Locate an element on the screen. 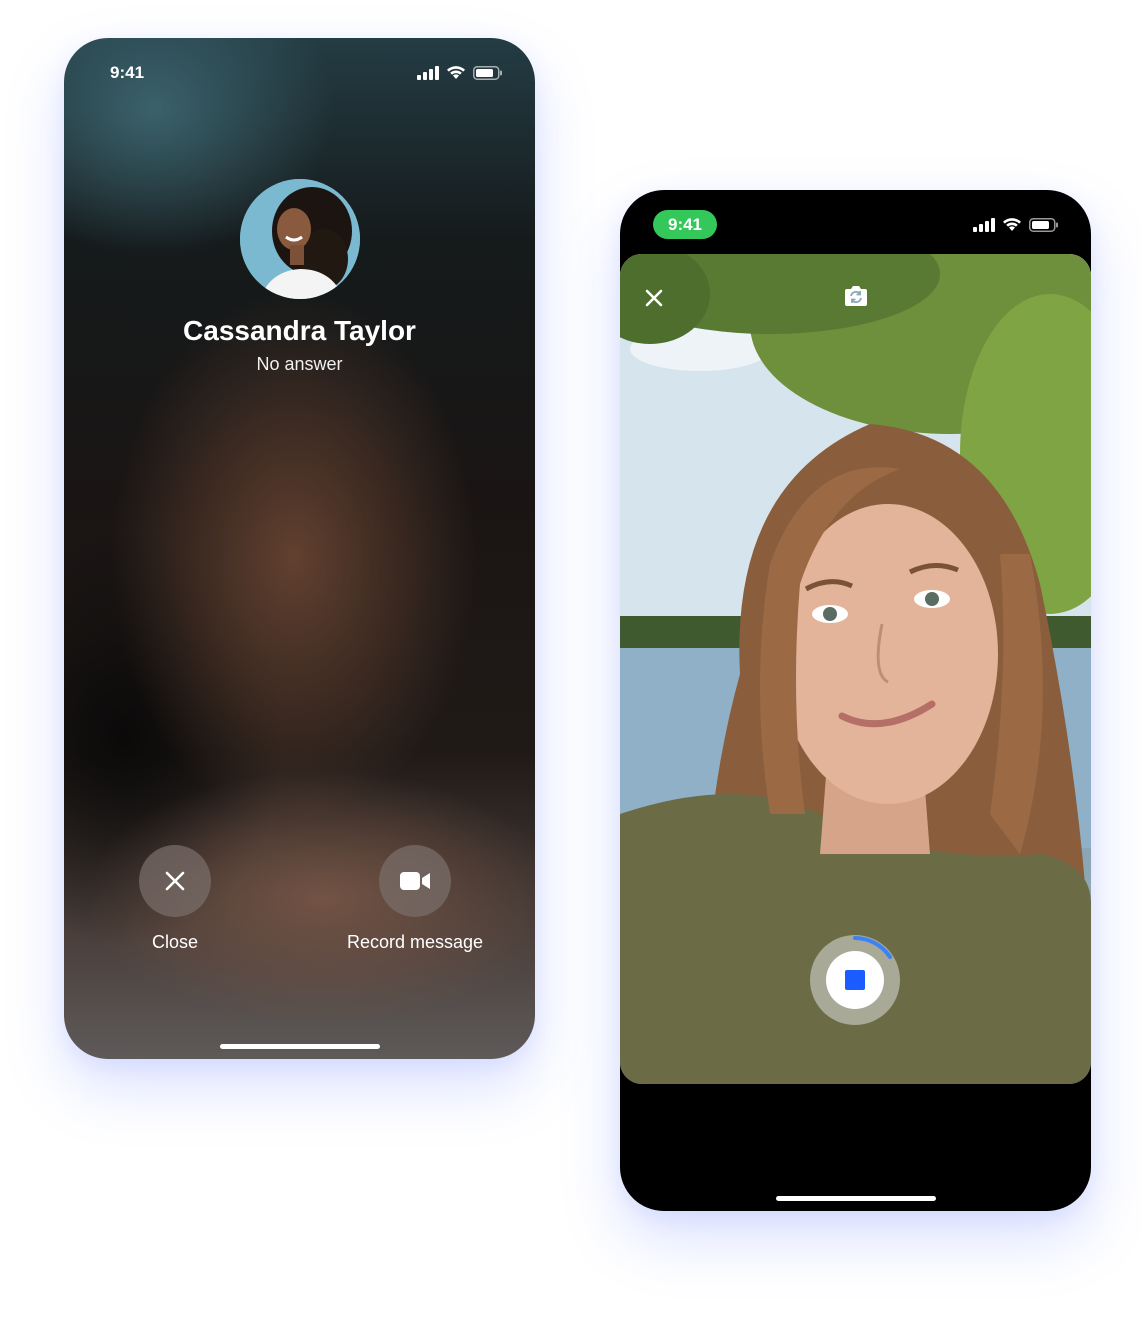 This screenshot has width=1141, height=1339. record-stop-button is located at coordinates (855, 980).